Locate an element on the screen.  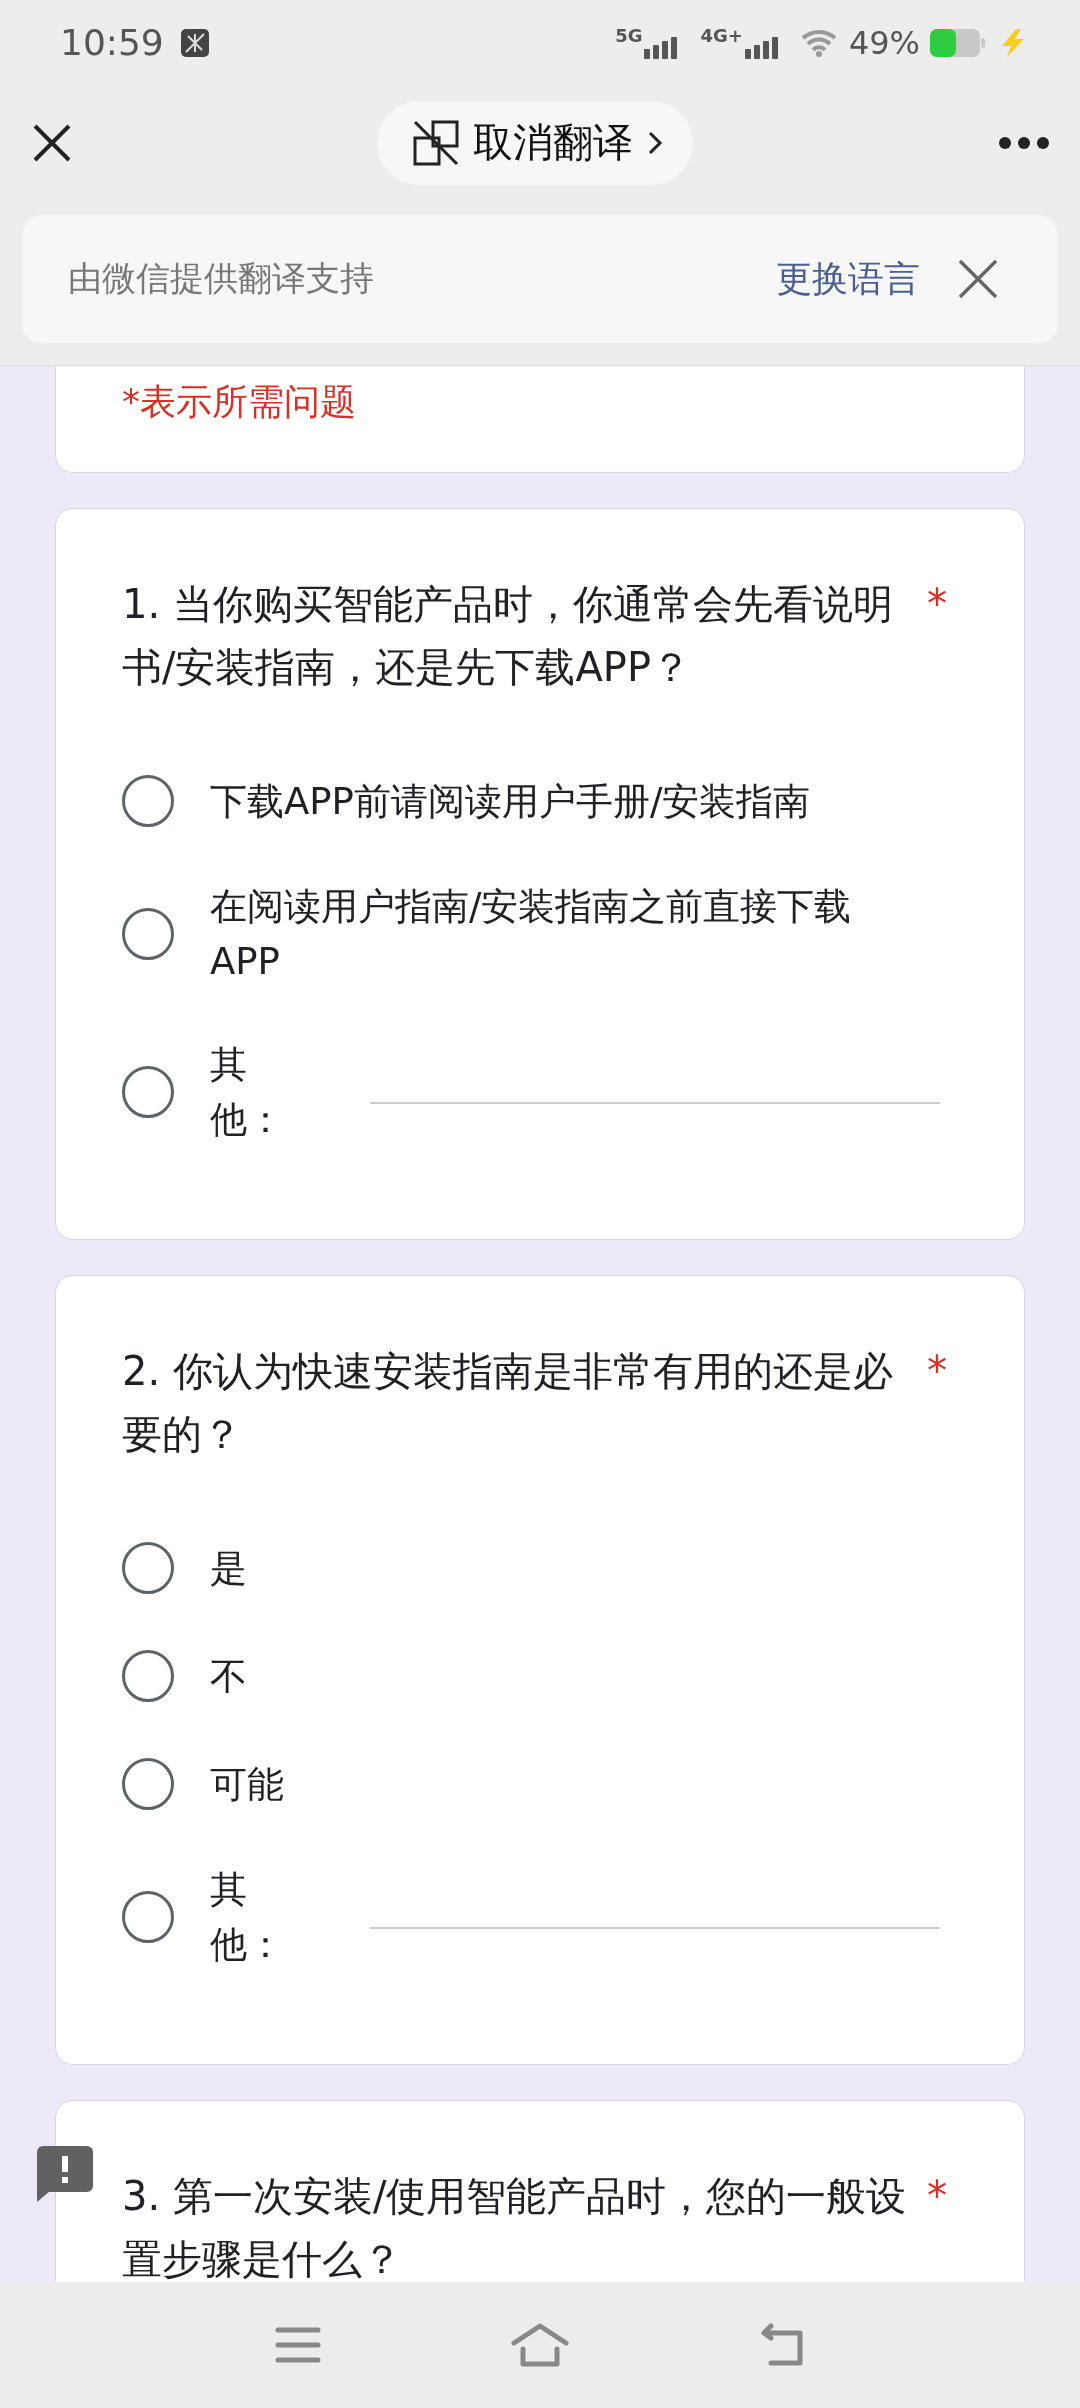
option-label: 下载APP前请阅读用户手册/安装指南 is located at coordinates (511, 801).